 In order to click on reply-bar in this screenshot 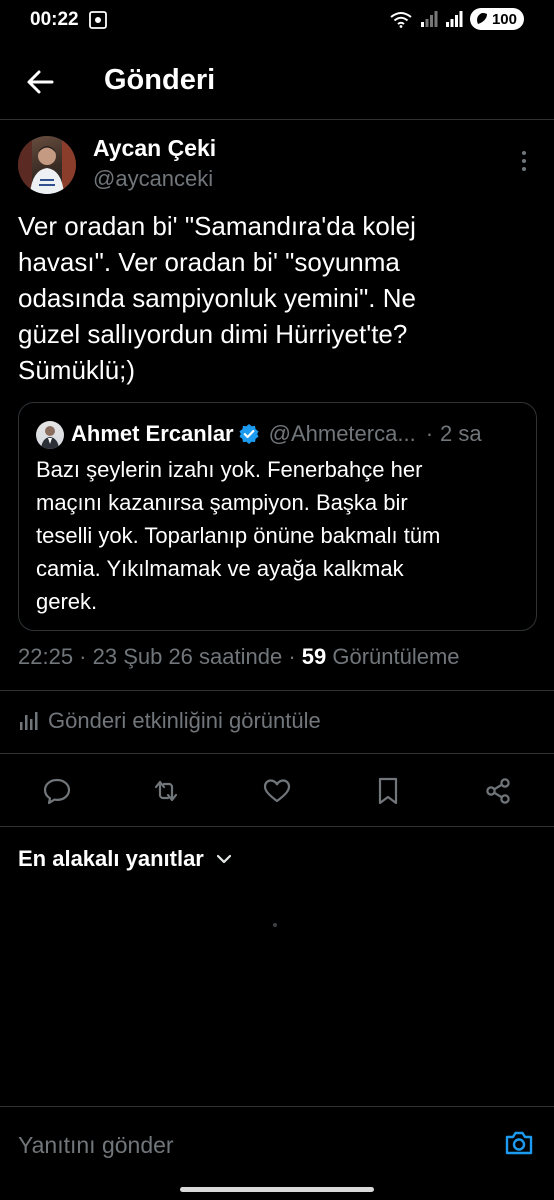, I will do `click(277, 1153)`.